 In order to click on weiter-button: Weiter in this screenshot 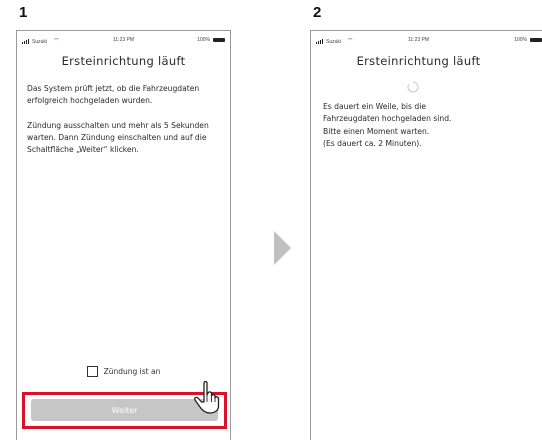, I will do `click(124, 410)`.